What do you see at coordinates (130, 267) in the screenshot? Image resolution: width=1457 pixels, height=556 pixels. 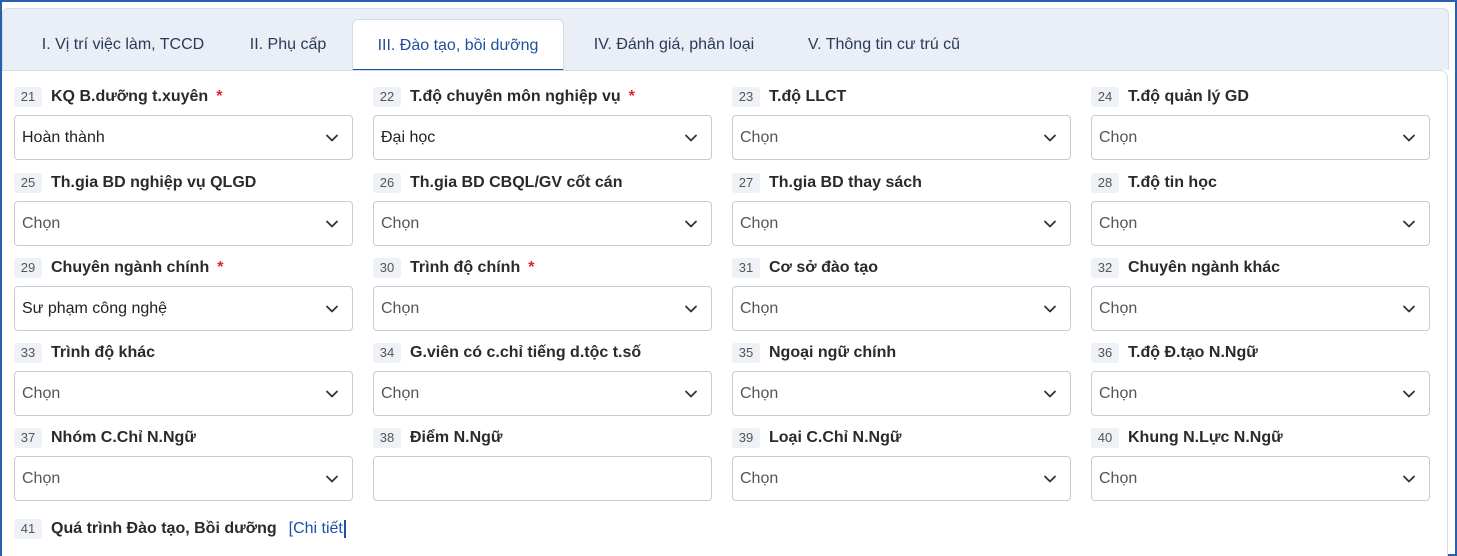 I see `field-label: Chuyên ngành chính` at bounding box center [130, 267].